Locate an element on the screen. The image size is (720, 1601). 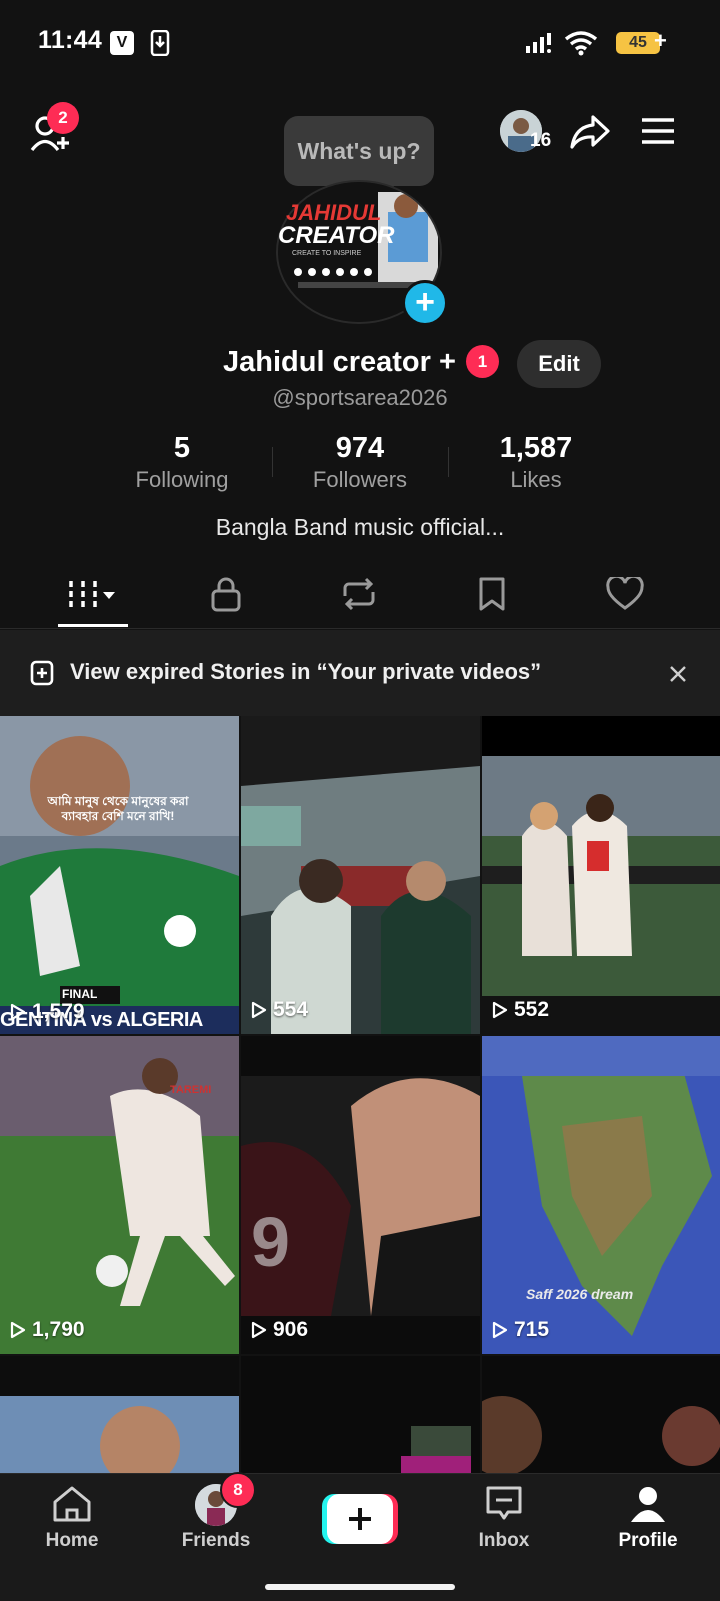
nav-friends: Friends is located at coordinates (216, 1529).